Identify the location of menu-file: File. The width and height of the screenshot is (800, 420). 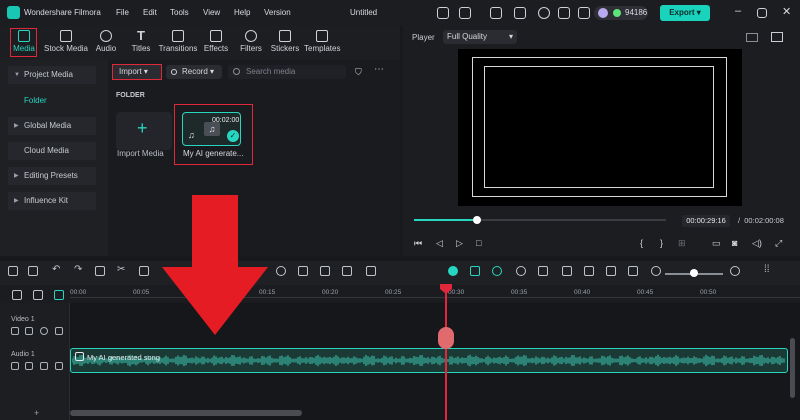
(122, 12).